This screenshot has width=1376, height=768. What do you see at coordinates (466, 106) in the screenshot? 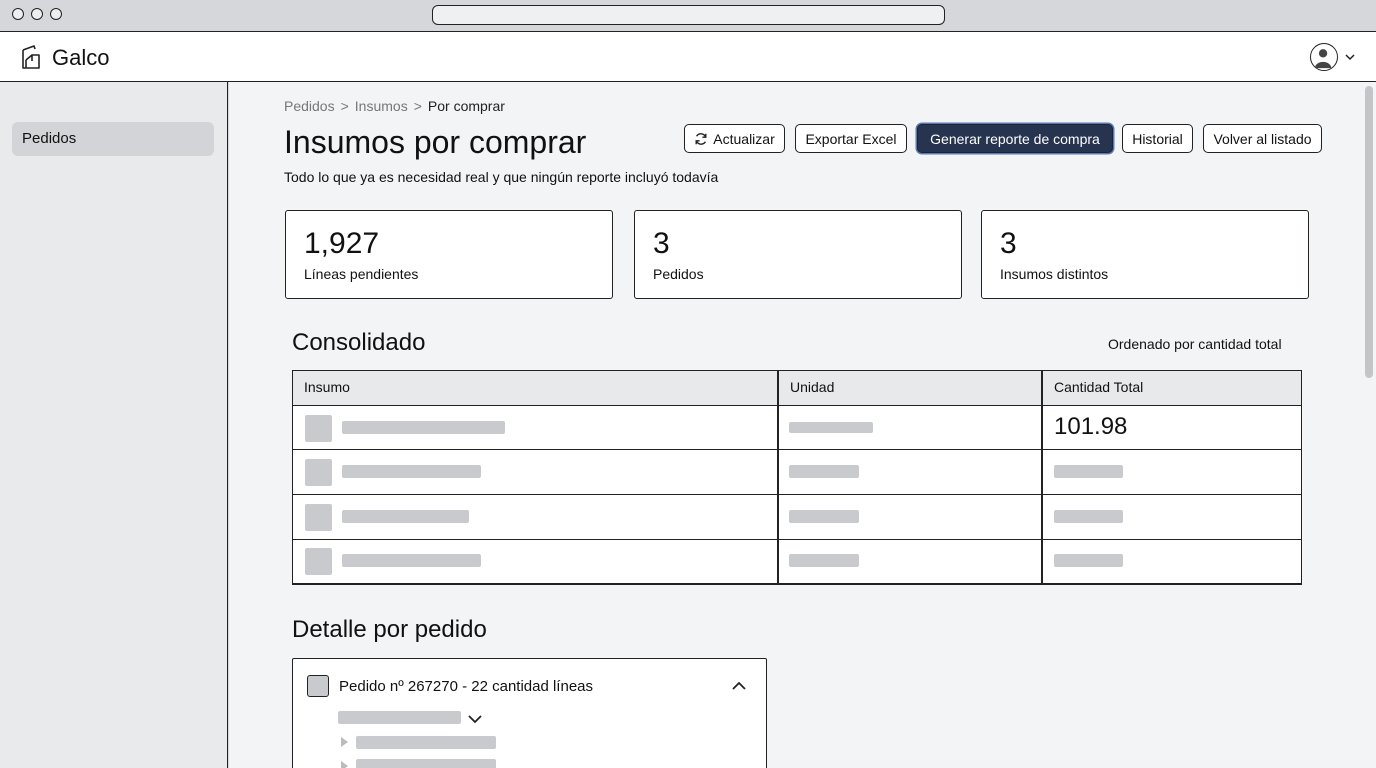
I see `breadcrumb-item-current: Por comprar` at bounding box center [466, 106].